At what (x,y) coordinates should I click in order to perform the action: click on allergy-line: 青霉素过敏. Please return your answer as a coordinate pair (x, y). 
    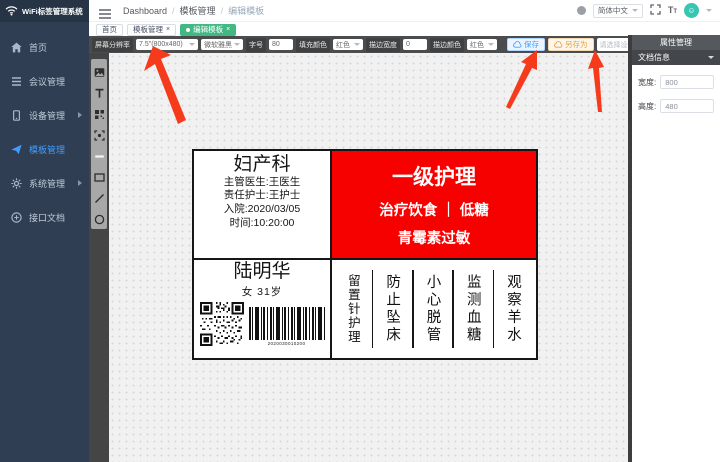
    Looking at the image, I should click on (434, 237).